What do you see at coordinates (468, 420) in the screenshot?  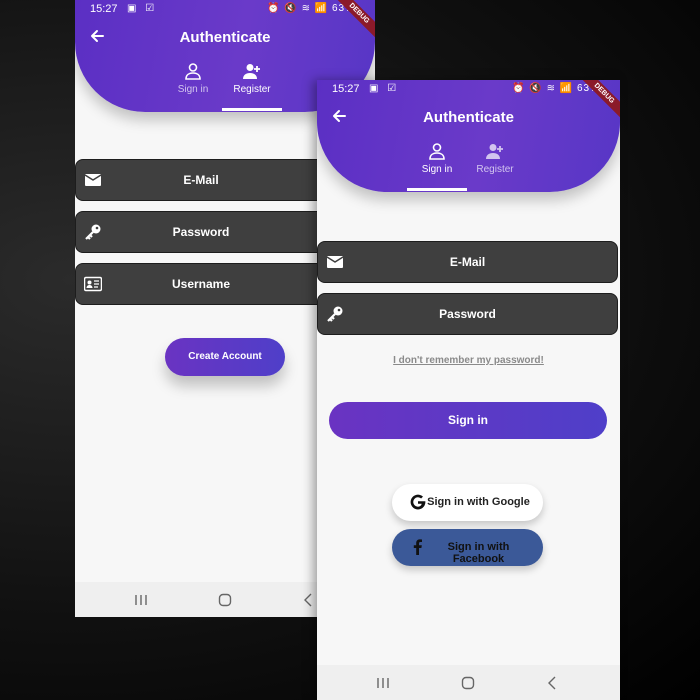 I see `sign-in-button: Sign in` at bounding box center [468, 420].